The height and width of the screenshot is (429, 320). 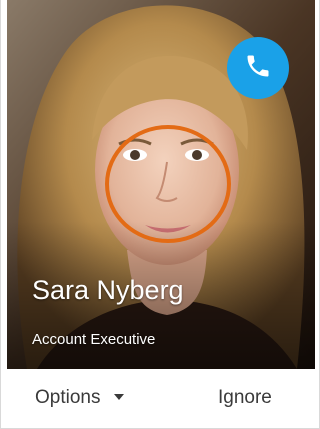 What do you see at coordinates (119, 397) in the screenshot?
I see `chevron-down-icon` at bounding box center [119, 397].